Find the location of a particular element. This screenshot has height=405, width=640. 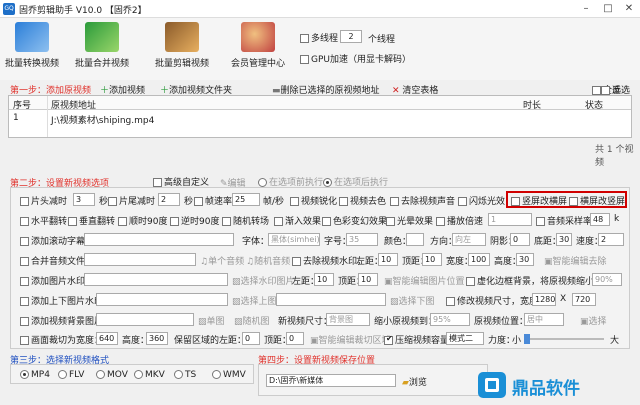

sharpen-checkbox: 视频锐化 is located at coordinates (313, 200).